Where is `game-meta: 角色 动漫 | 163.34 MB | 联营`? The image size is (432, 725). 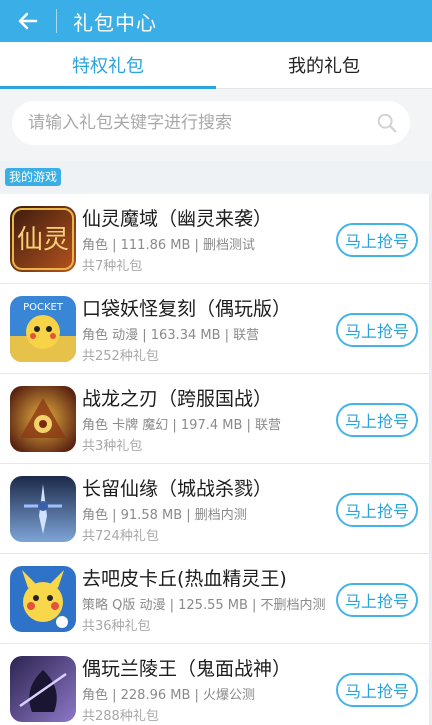 game-meta: 角色 动漫 | 163.34 MB | 联营 is located at coordinates (171, 335).